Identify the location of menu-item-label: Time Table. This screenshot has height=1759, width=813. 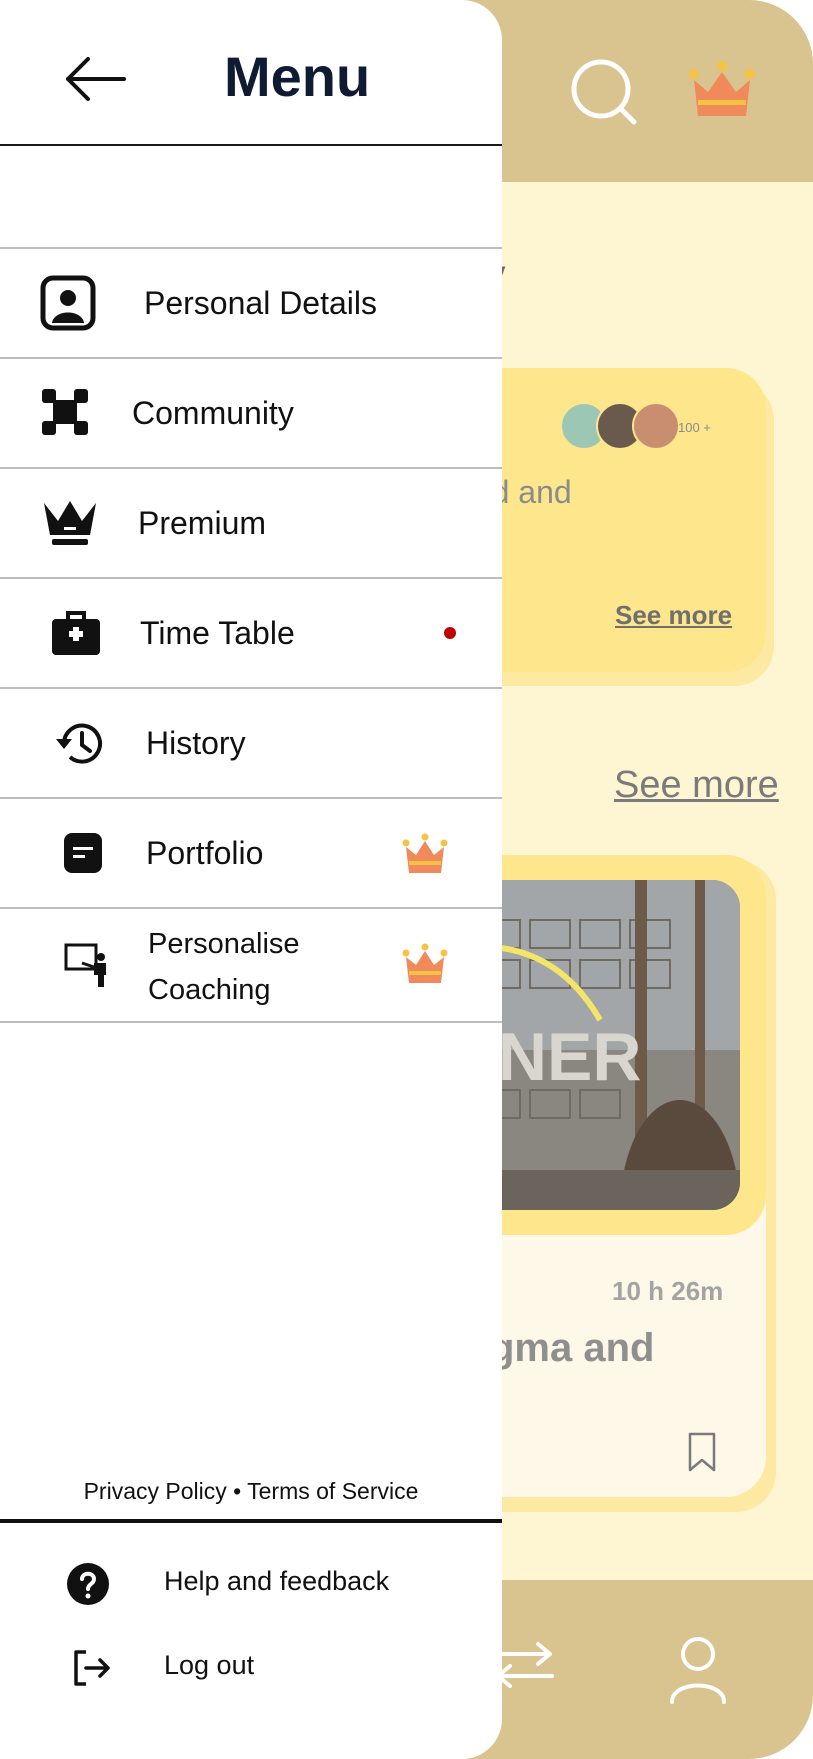
(217, 633).